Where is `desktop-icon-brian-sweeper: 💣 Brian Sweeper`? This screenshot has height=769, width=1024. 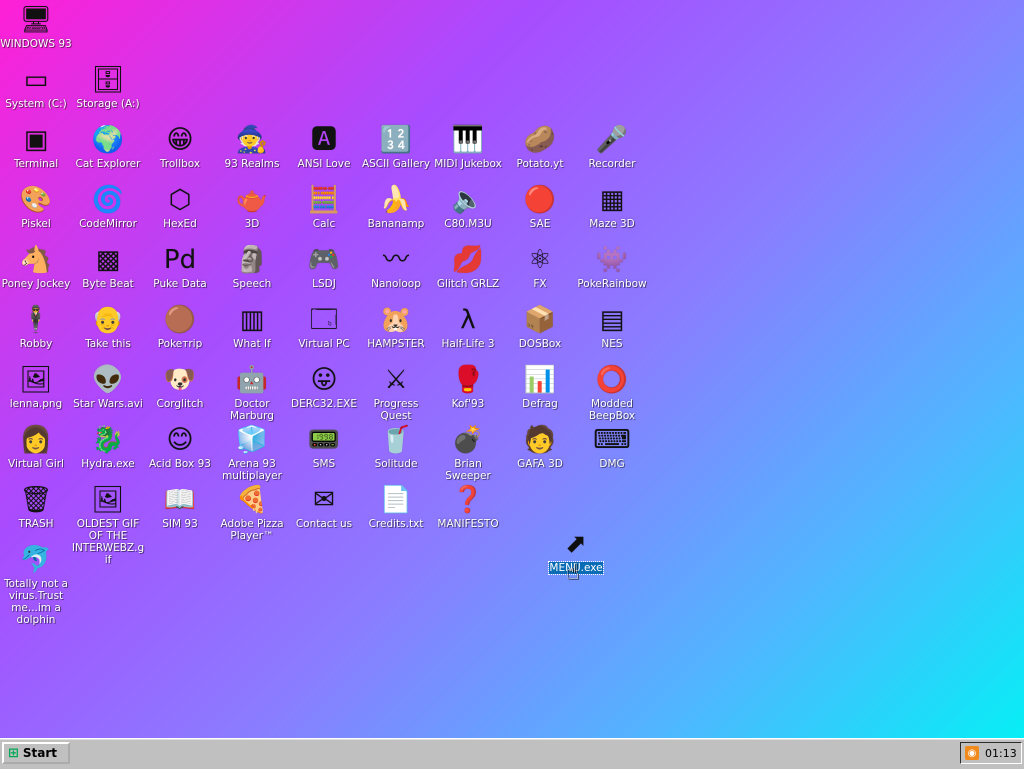
desktop-icon-brian-sweeper: 💣 Brian Sweeper is located at coordinates (468, 453).